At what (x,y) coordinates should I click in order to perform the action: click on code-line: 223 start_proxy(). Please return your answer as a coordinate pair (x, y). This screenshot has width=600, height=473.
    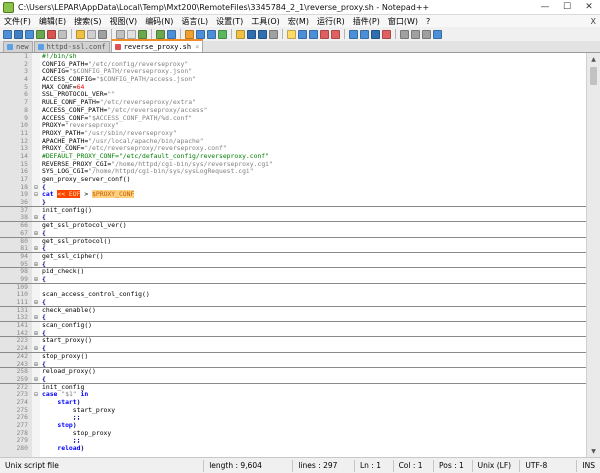
    Looking at the image, I should click on (293, 341).